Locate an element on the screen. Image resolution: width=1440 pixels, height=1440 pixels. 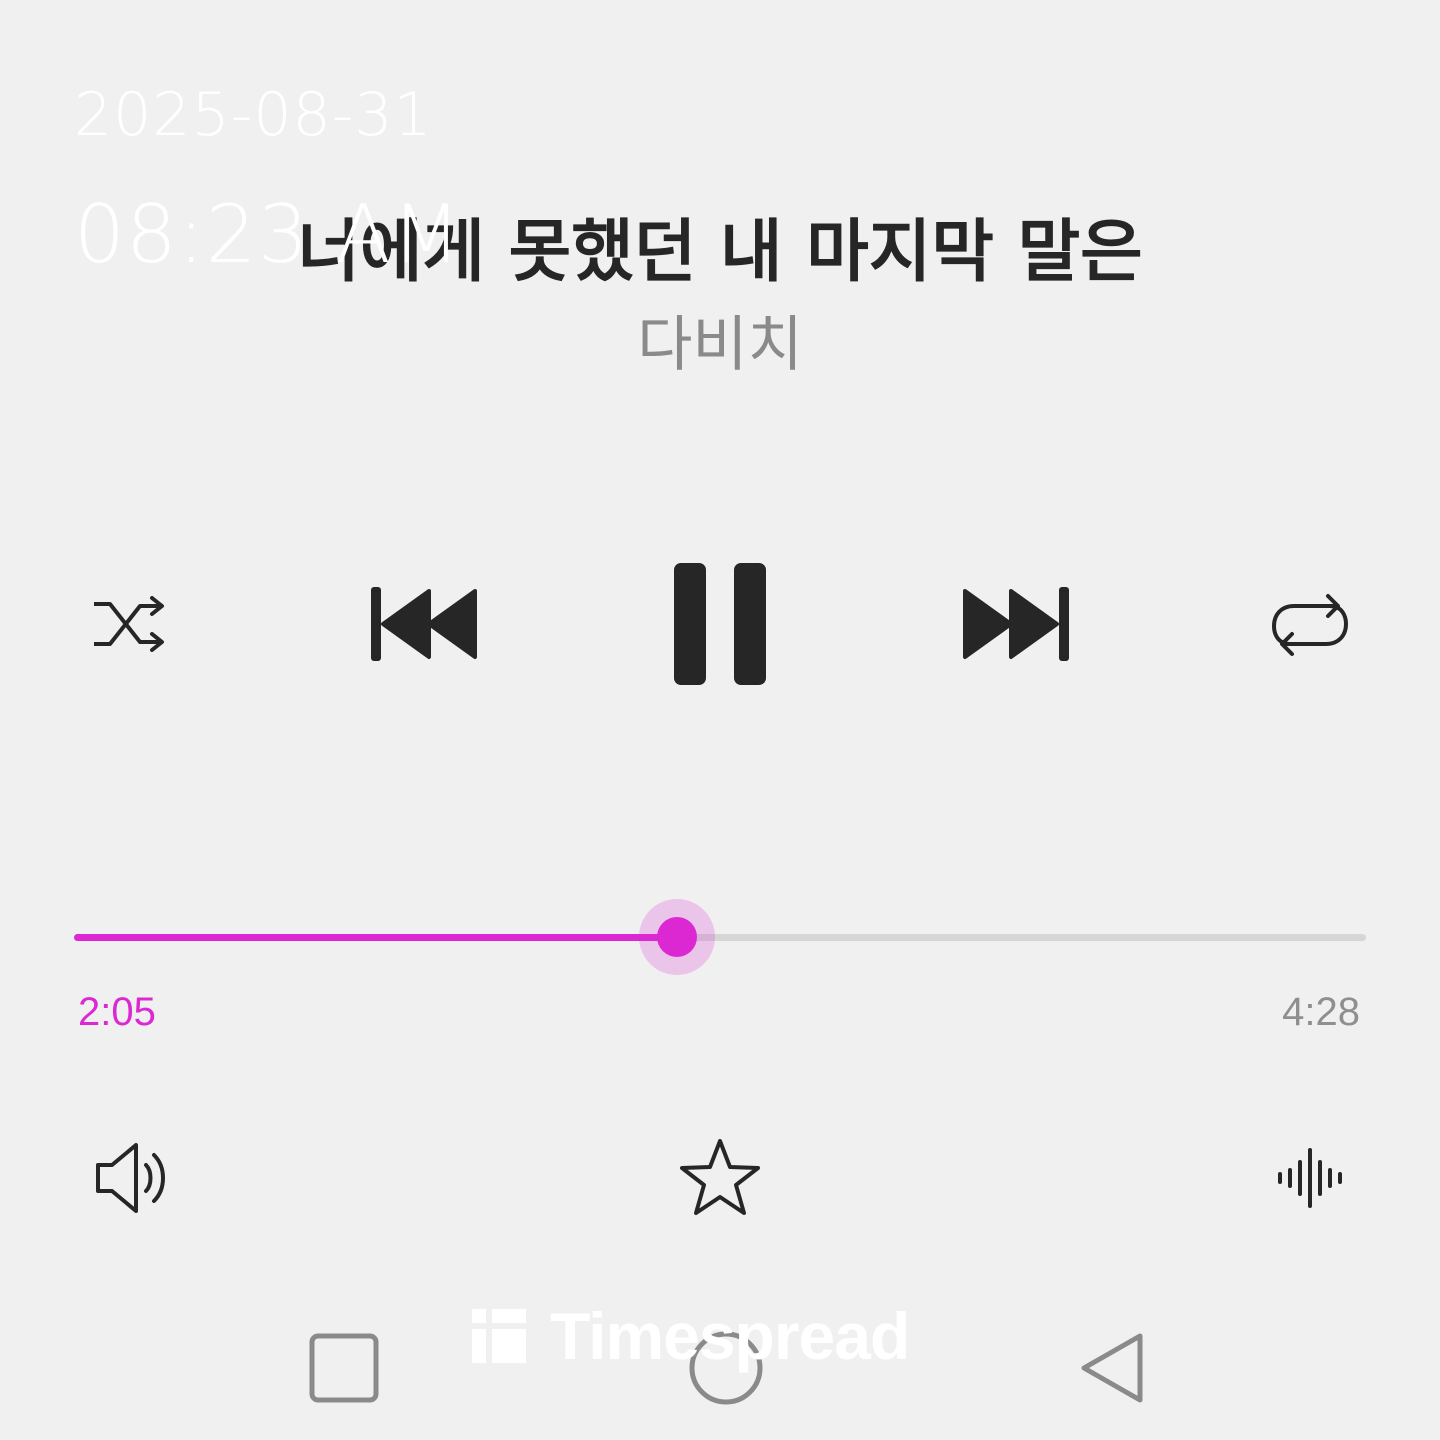
star-icon is located at coordinates (720, 1177).